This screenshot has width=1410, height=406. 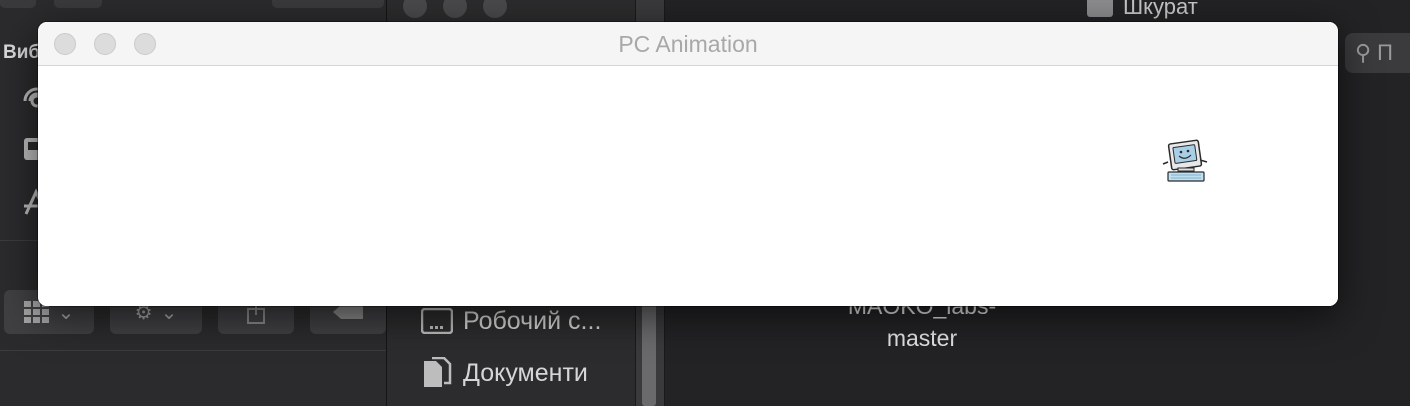 I want to click on folder-icon, so click(x=1100, y=8).